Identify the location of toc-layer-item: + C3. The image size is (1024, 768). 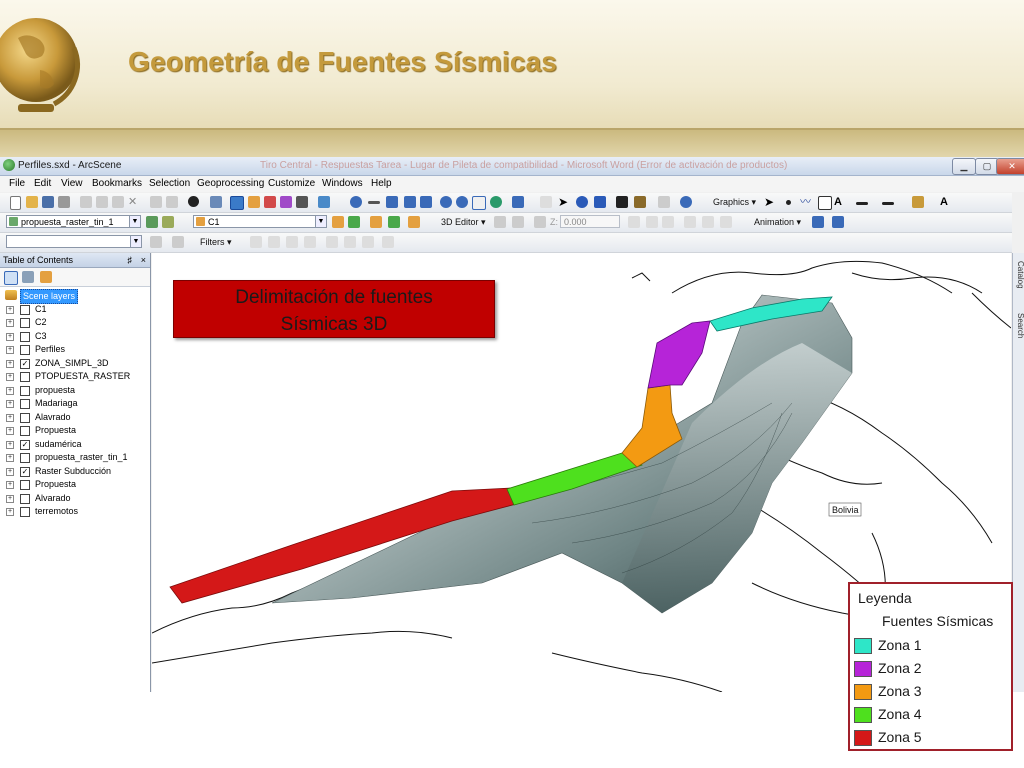
(76, 337).